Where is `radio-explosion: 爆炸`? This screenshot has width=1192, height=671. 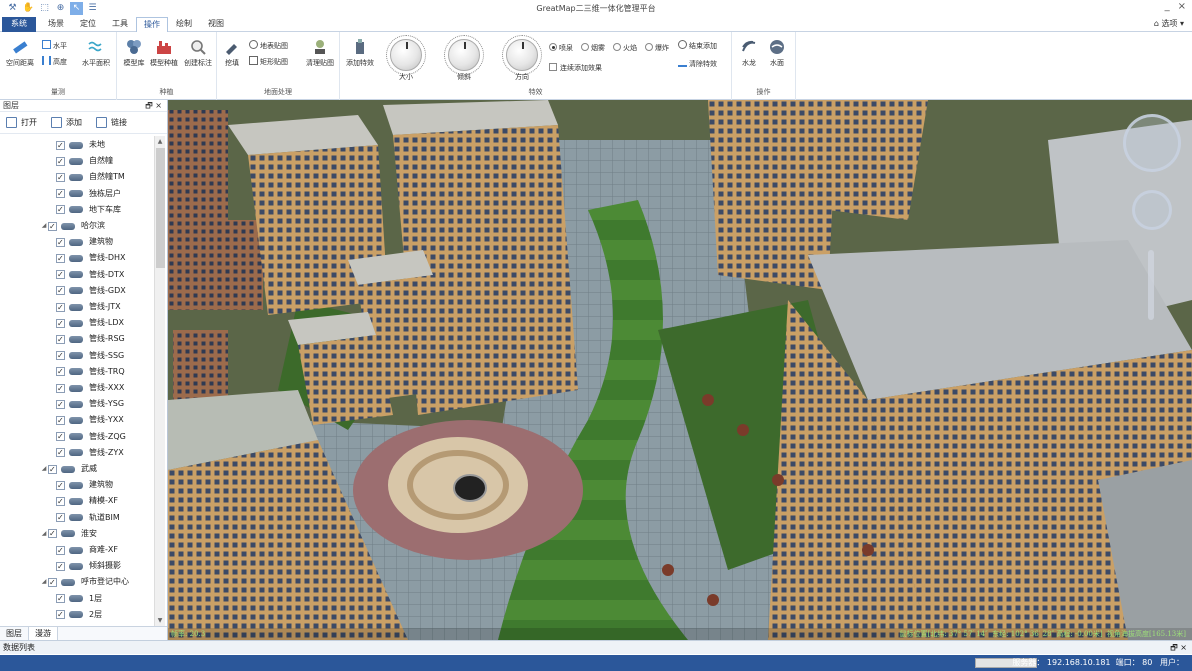
radio-explosion: 爆炸 is located at coordinates (657, 48).